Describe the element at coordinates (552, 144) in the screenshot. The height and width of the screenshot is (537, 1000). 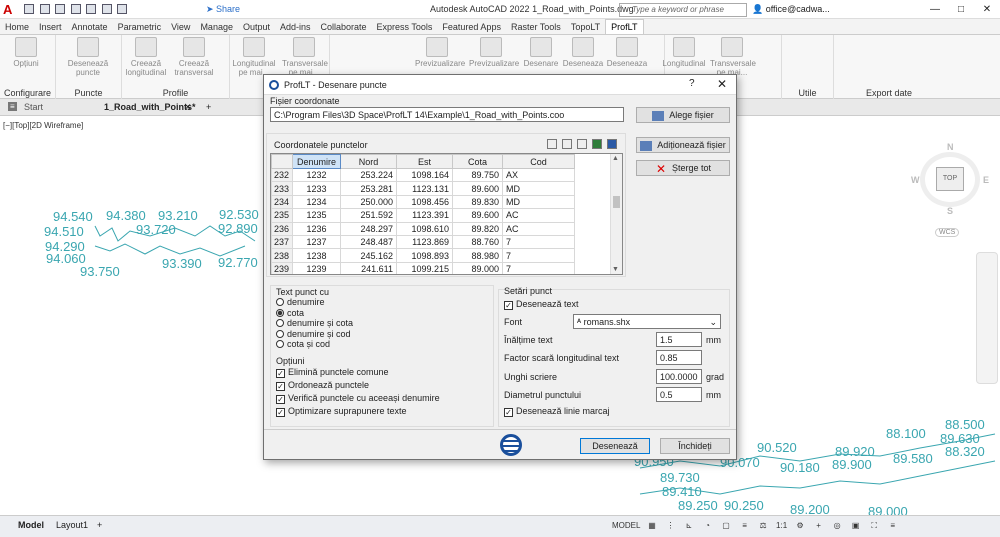
I see `search-icon` at that location.